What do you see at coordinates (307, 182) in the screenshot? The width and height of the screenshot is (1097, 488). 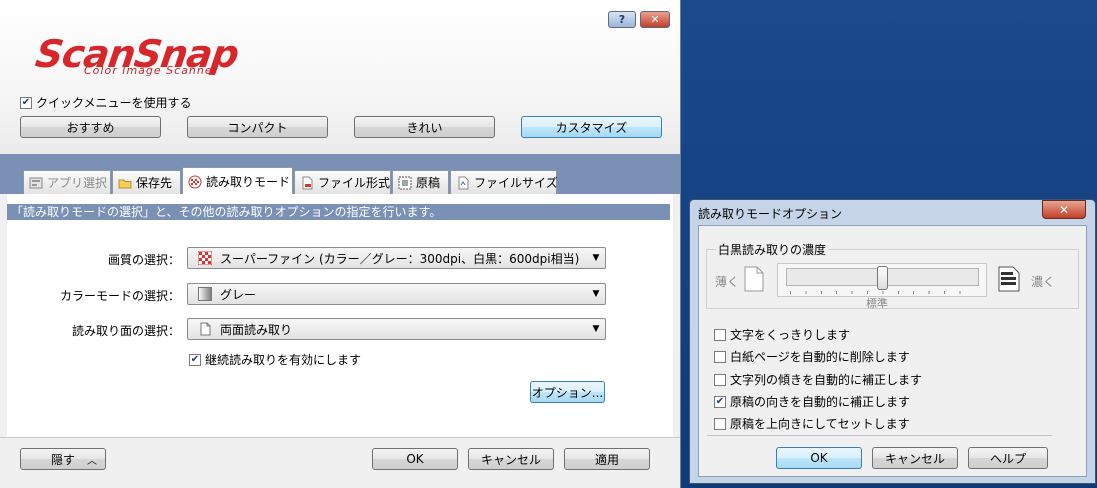 I see `file-icon` at bounding box center [307, 182].